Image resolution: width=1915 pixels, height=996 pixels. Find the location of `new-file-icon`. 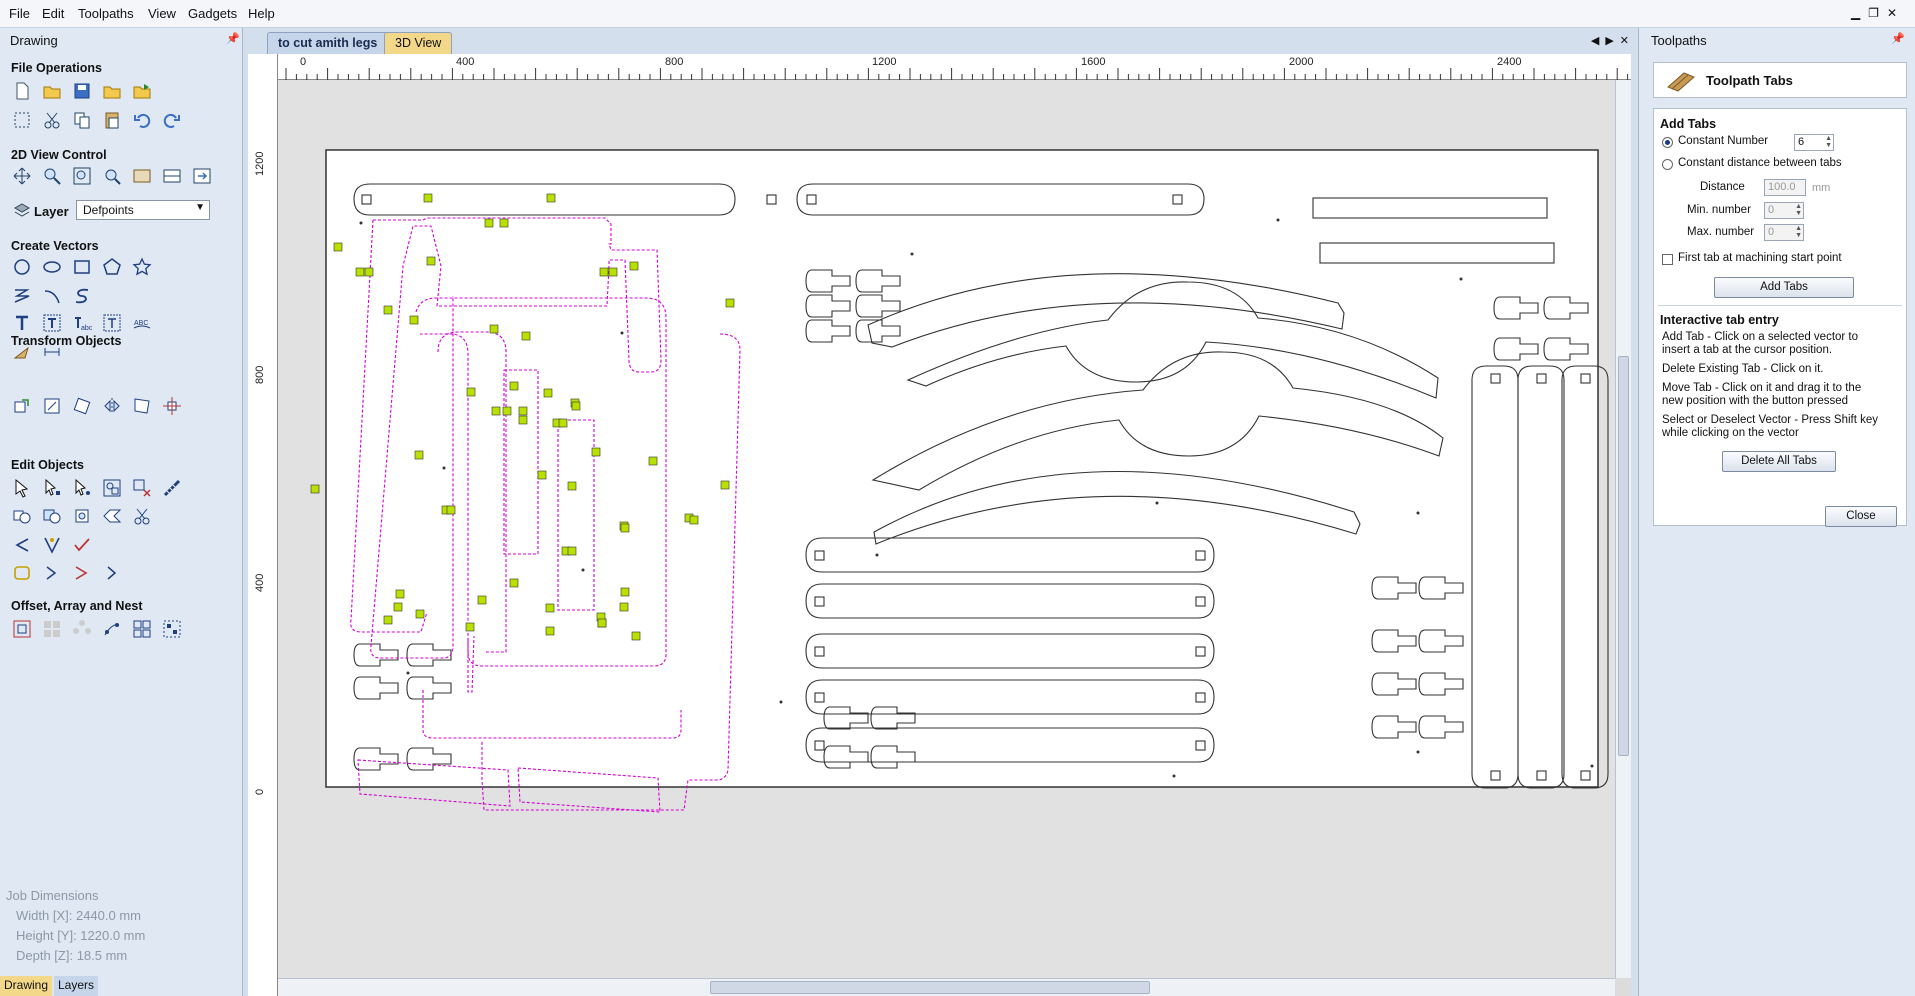

new-file-icon is located at coordinates (22, 91).